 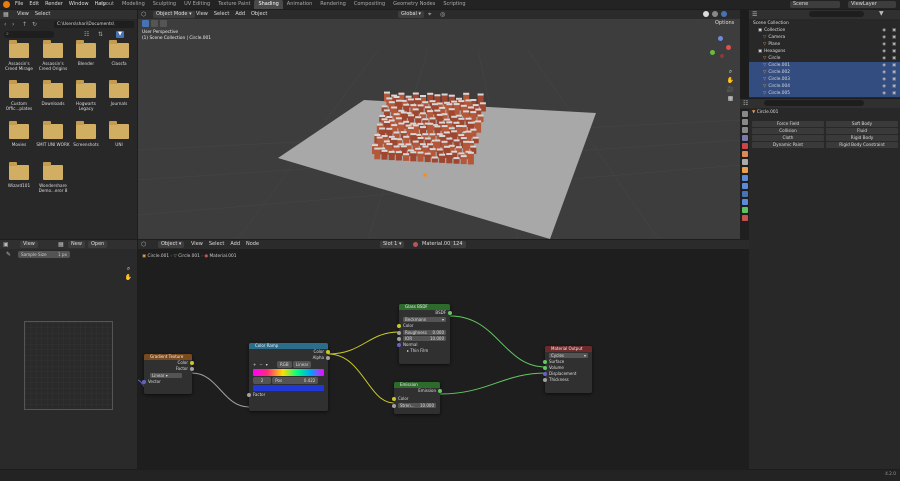 I want to click on tab-texture-paint: Texture Paint, so click(x=234, y=4).